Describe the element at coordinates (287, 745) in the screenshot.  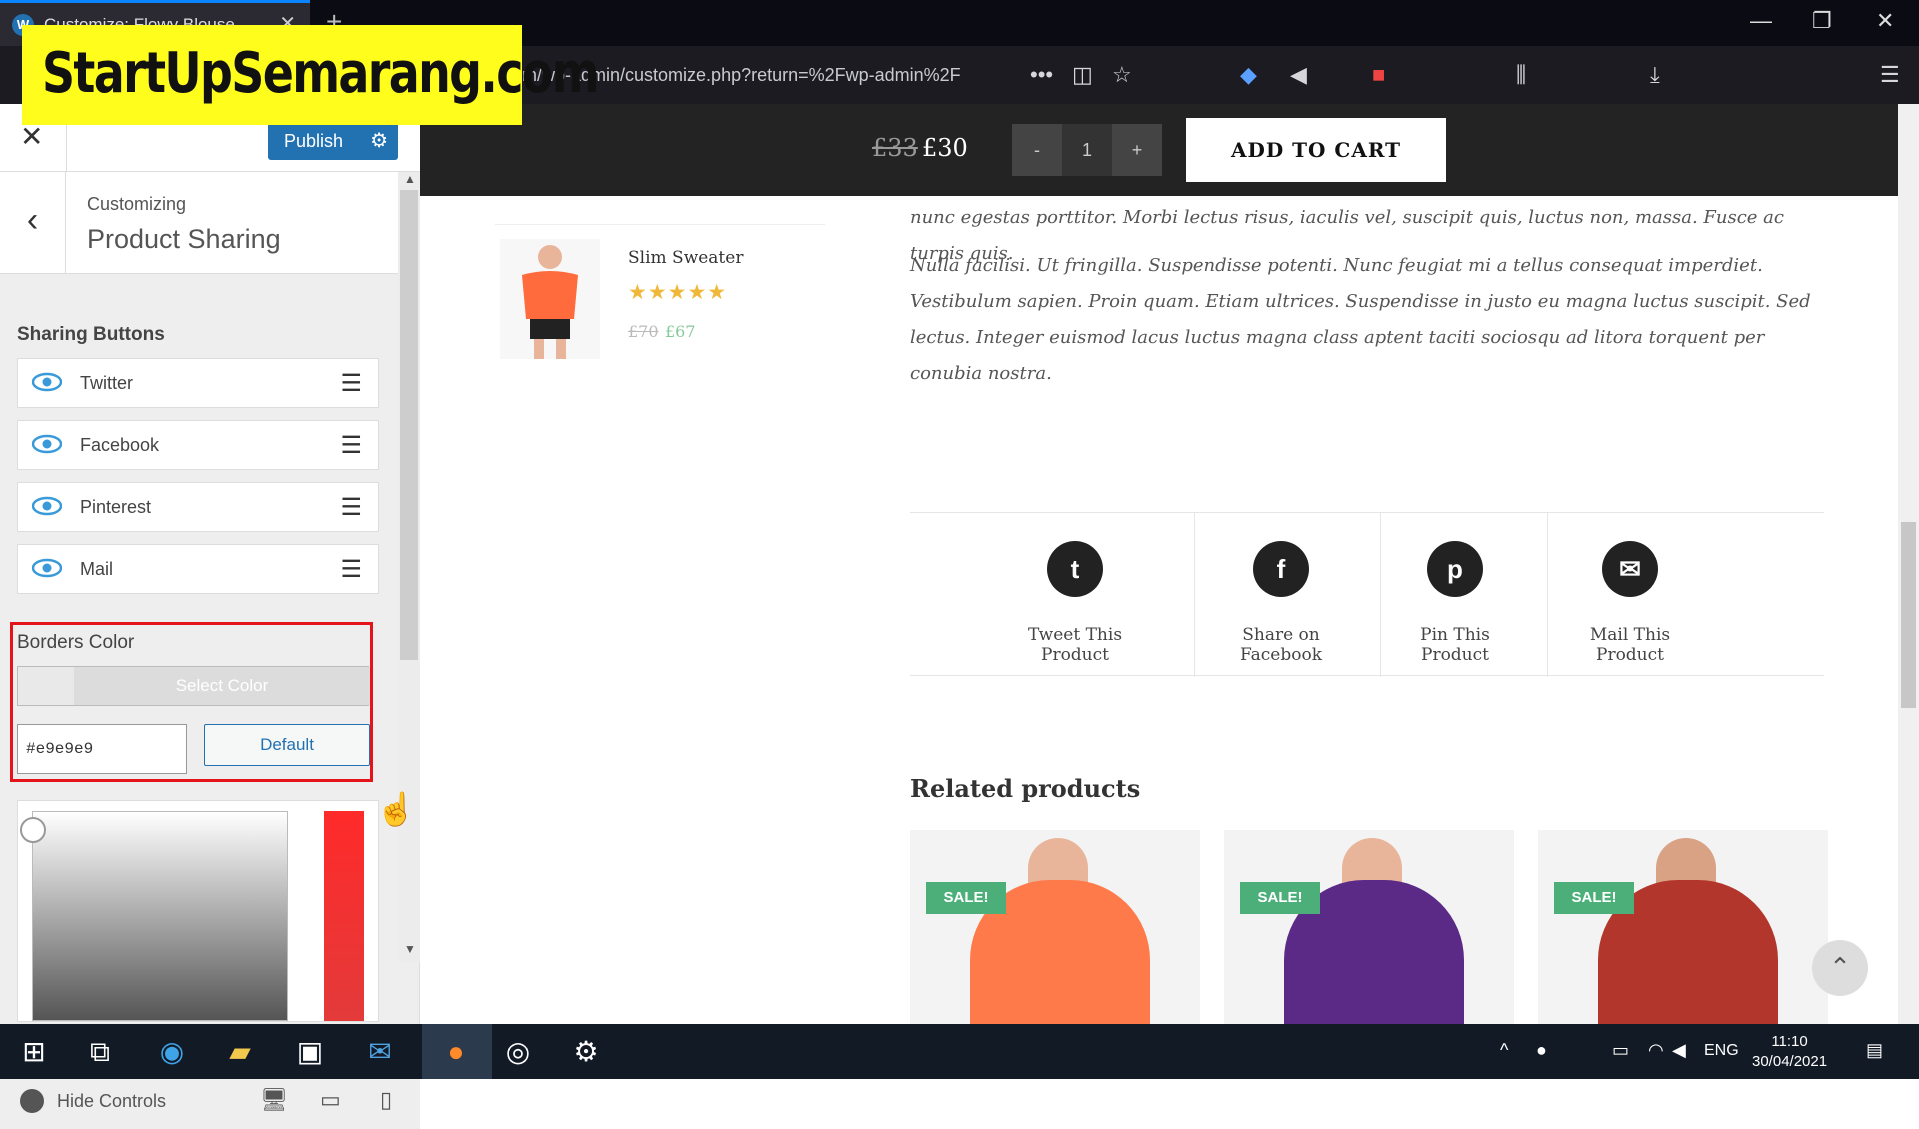
I see `default-button: Default` at that location.